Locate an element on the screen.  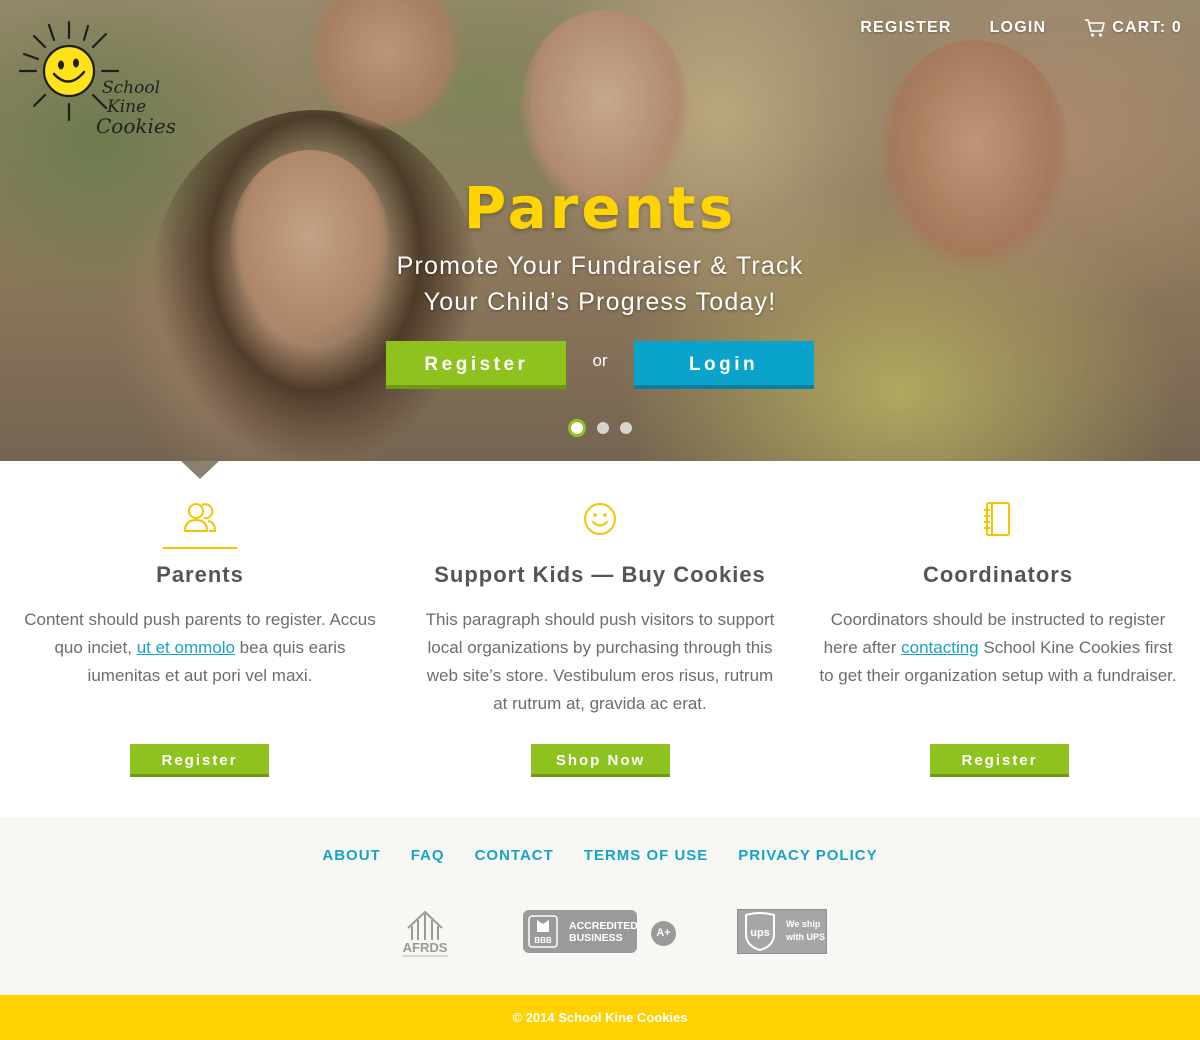
bbb-rating-badge: A+ is located at coordinates (663, 933).